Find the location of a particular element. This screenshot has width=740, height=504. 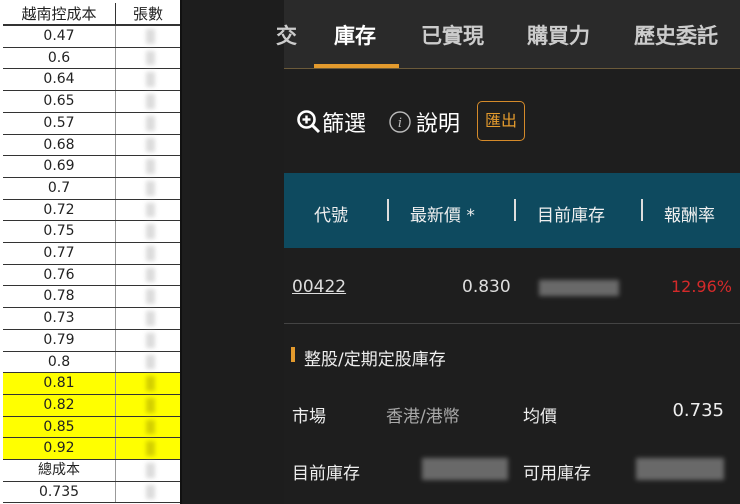

header-shares: 張數 is located at coordinates (147, 14).